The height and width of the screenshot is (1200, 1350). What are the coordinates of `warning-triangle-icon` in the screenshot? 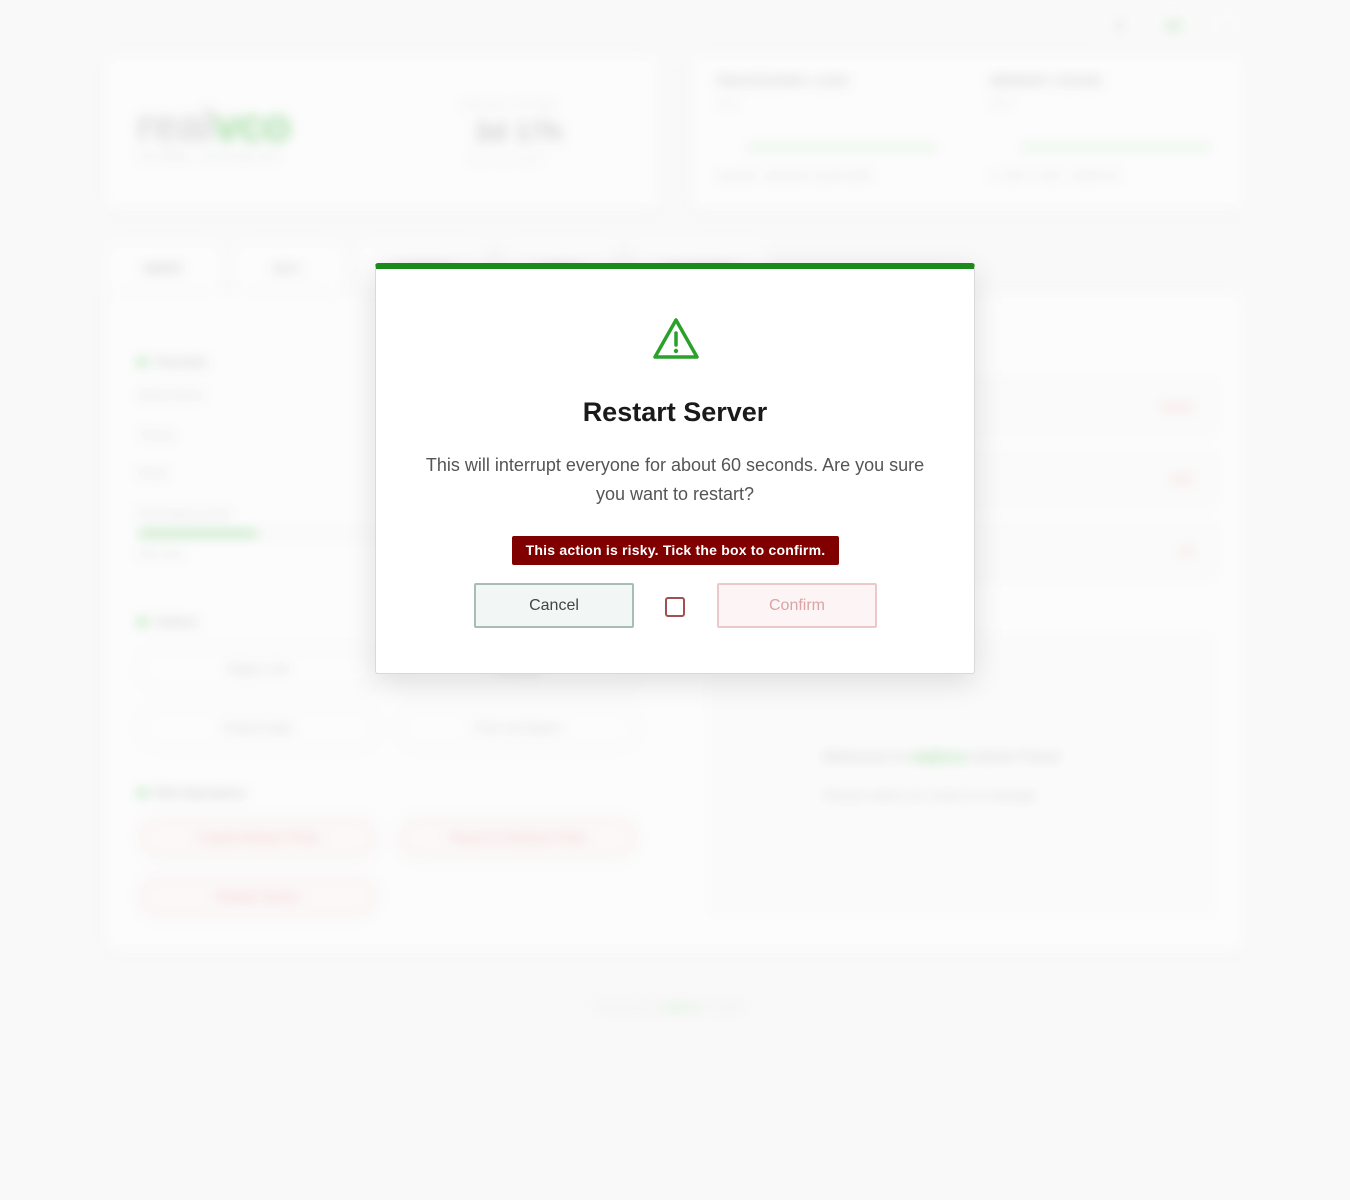 It's located at (676, 338).